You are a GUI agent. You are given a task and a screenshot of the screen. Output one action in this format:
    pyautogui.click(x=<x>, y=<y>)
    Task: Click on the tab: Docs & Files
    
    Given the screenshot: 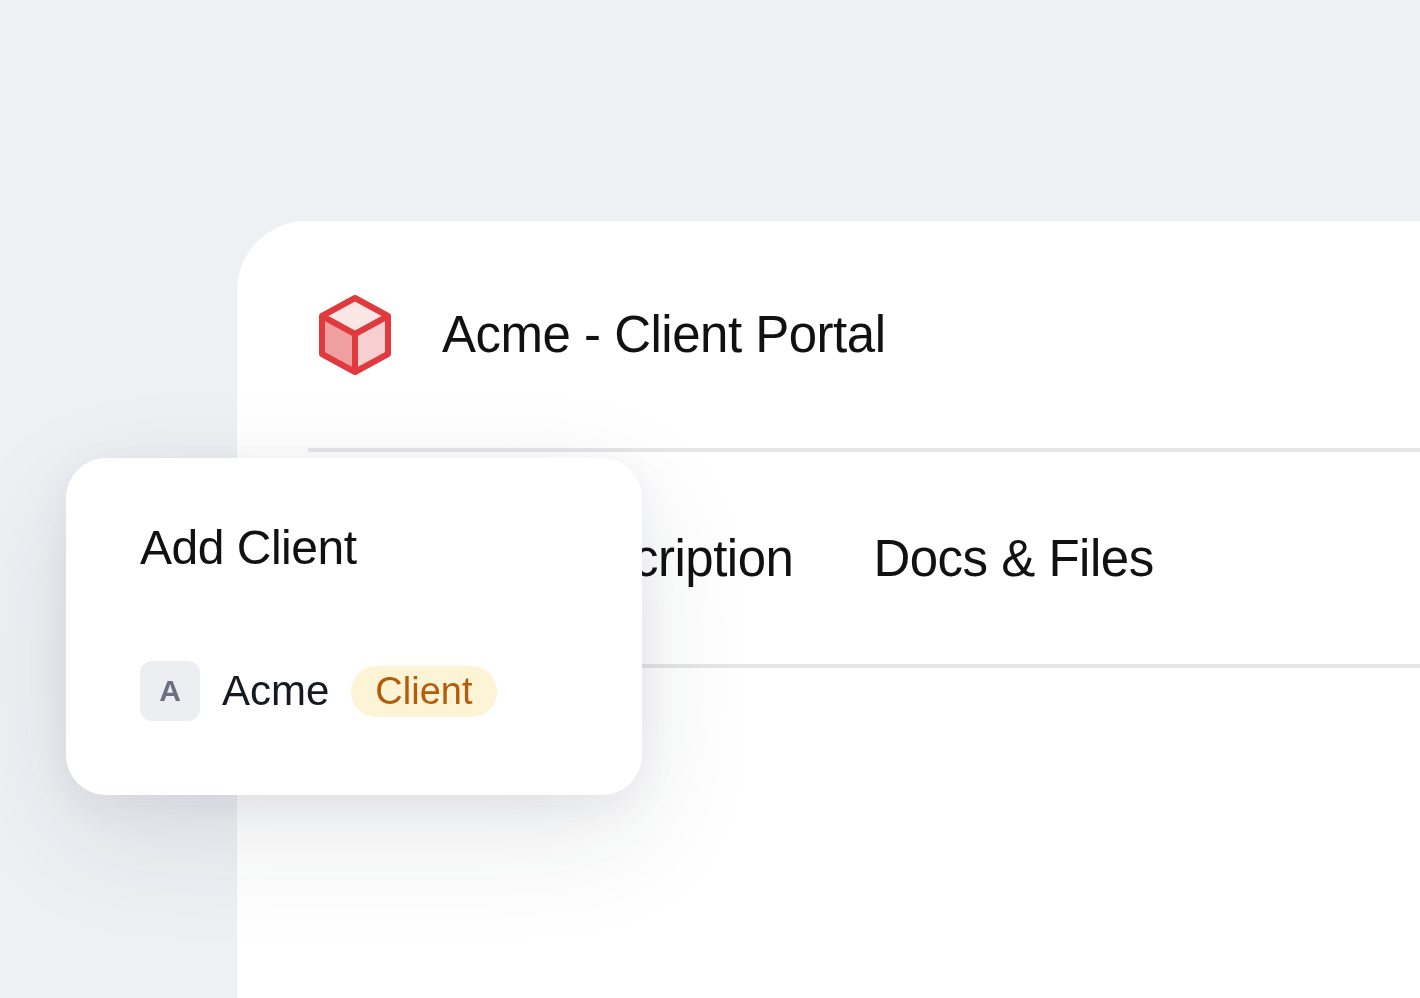 What is the action you would take?
    pyautogui.click(x=1013, y=558)
    